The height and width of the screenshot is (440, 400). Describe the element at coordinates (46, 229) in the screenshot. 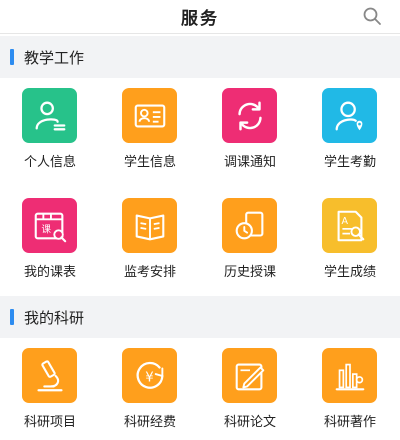

I see `schedule-glyph: 课` at that location.